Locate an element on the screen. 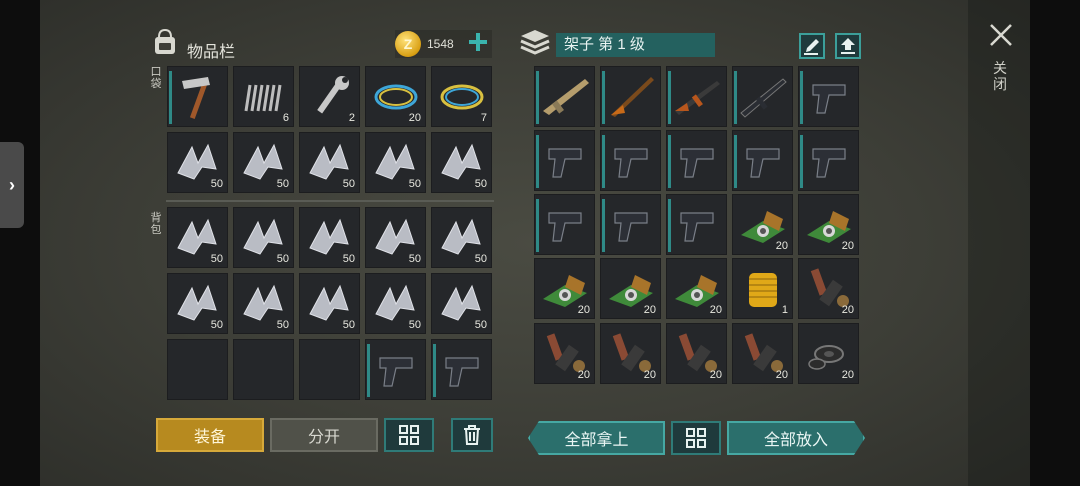 The image size is (1080, 486). right-edge is located at coordinates (1055, 243).